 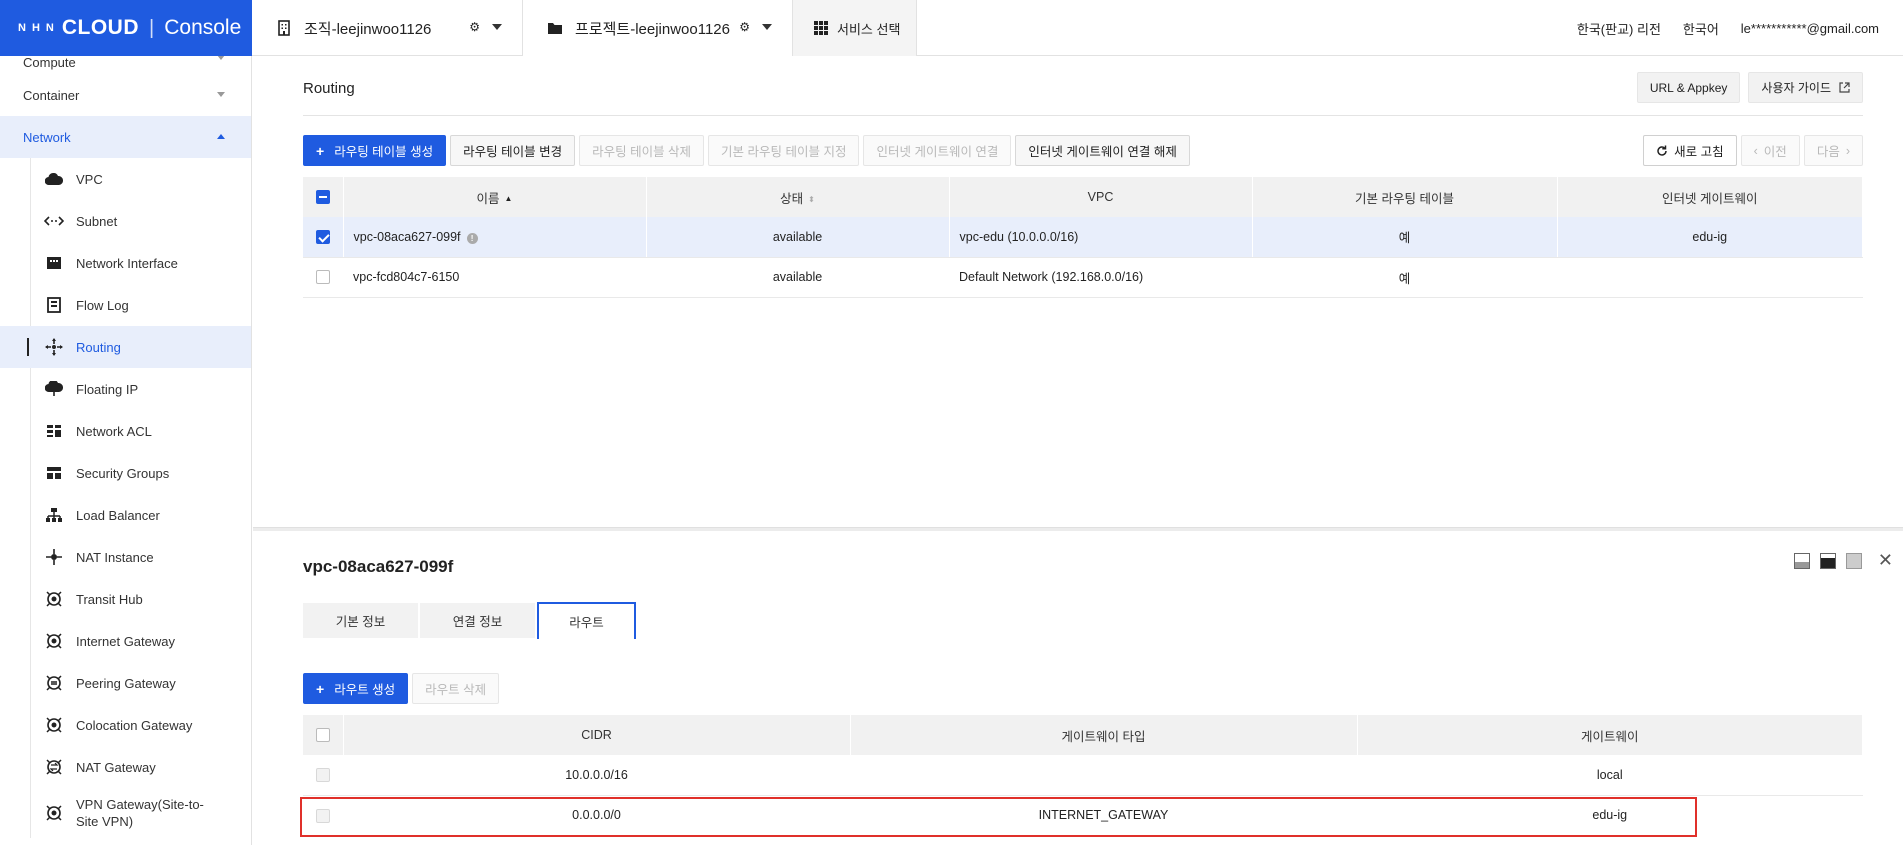 What do you see at coordinates (125, 305) in the screenshot?
I see `sidebar-item-flow-log: Flow Log` at bounding box center [125, 305].